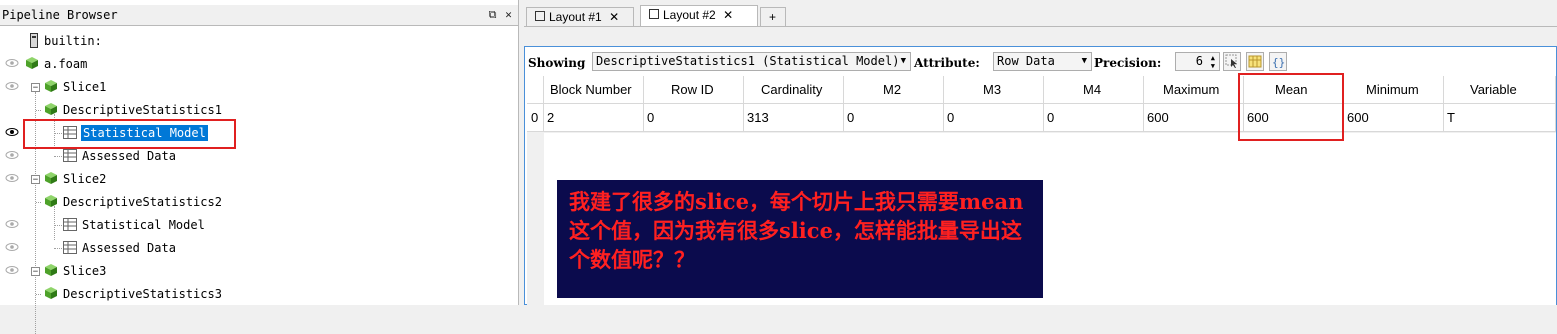 The width and height of the screenshot is (1557, 334). Describe the element at coordinates (694, 90) in the screenshot. I see `column-header-row-id: Row ID` at that location.